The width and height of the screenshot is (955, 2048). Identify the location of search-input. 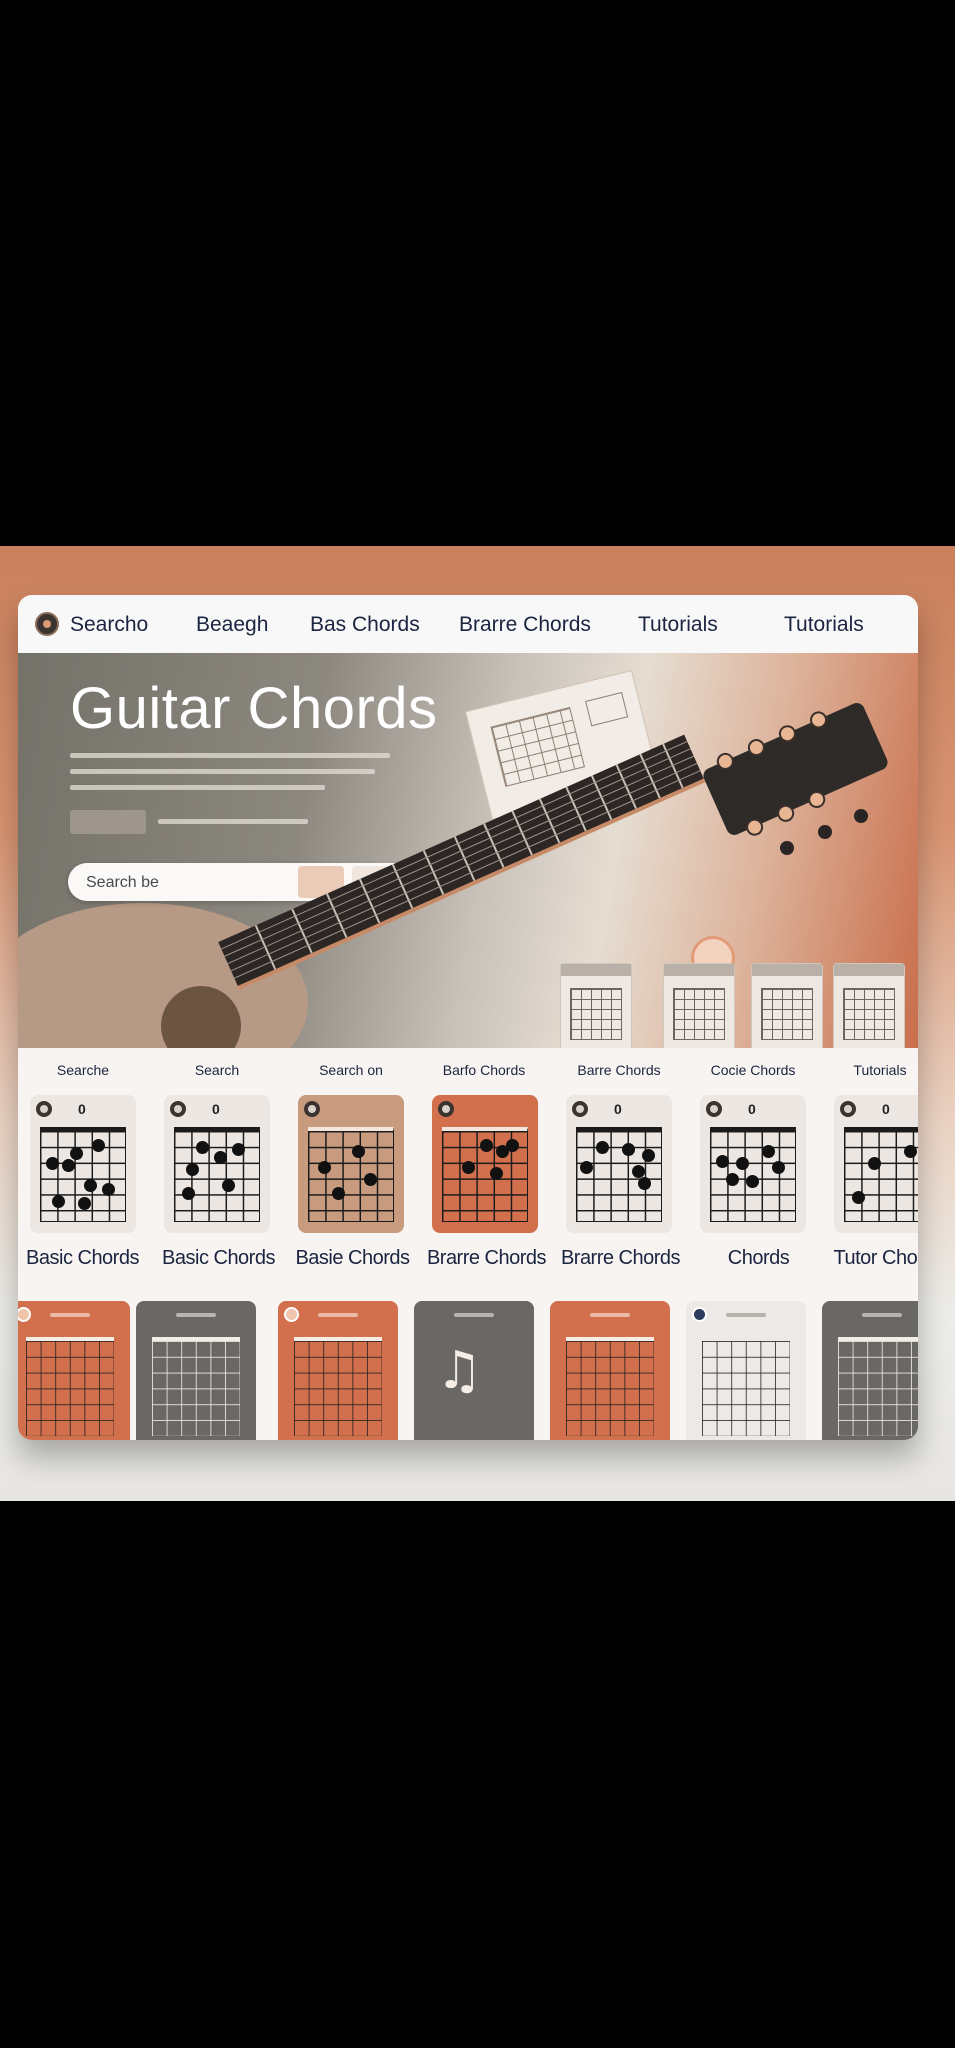
(166, 883).